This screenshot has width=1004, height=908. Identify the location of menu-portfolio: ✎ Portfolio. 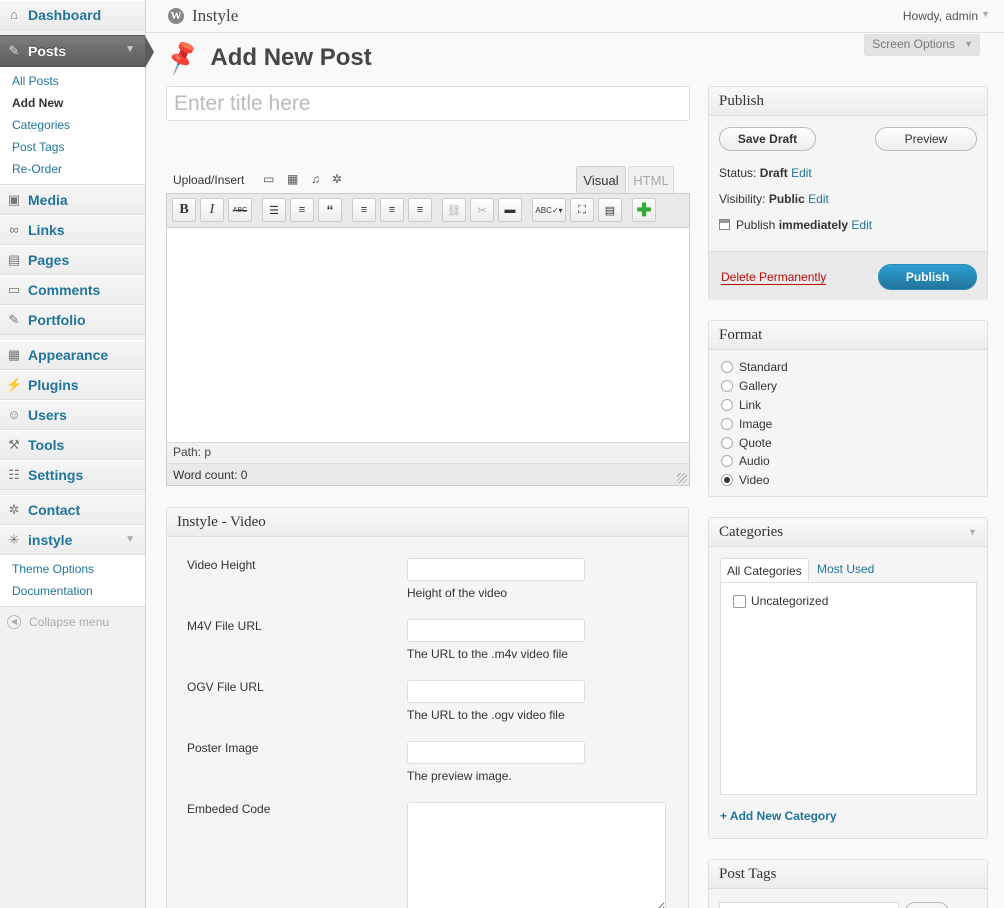
(72, 320).